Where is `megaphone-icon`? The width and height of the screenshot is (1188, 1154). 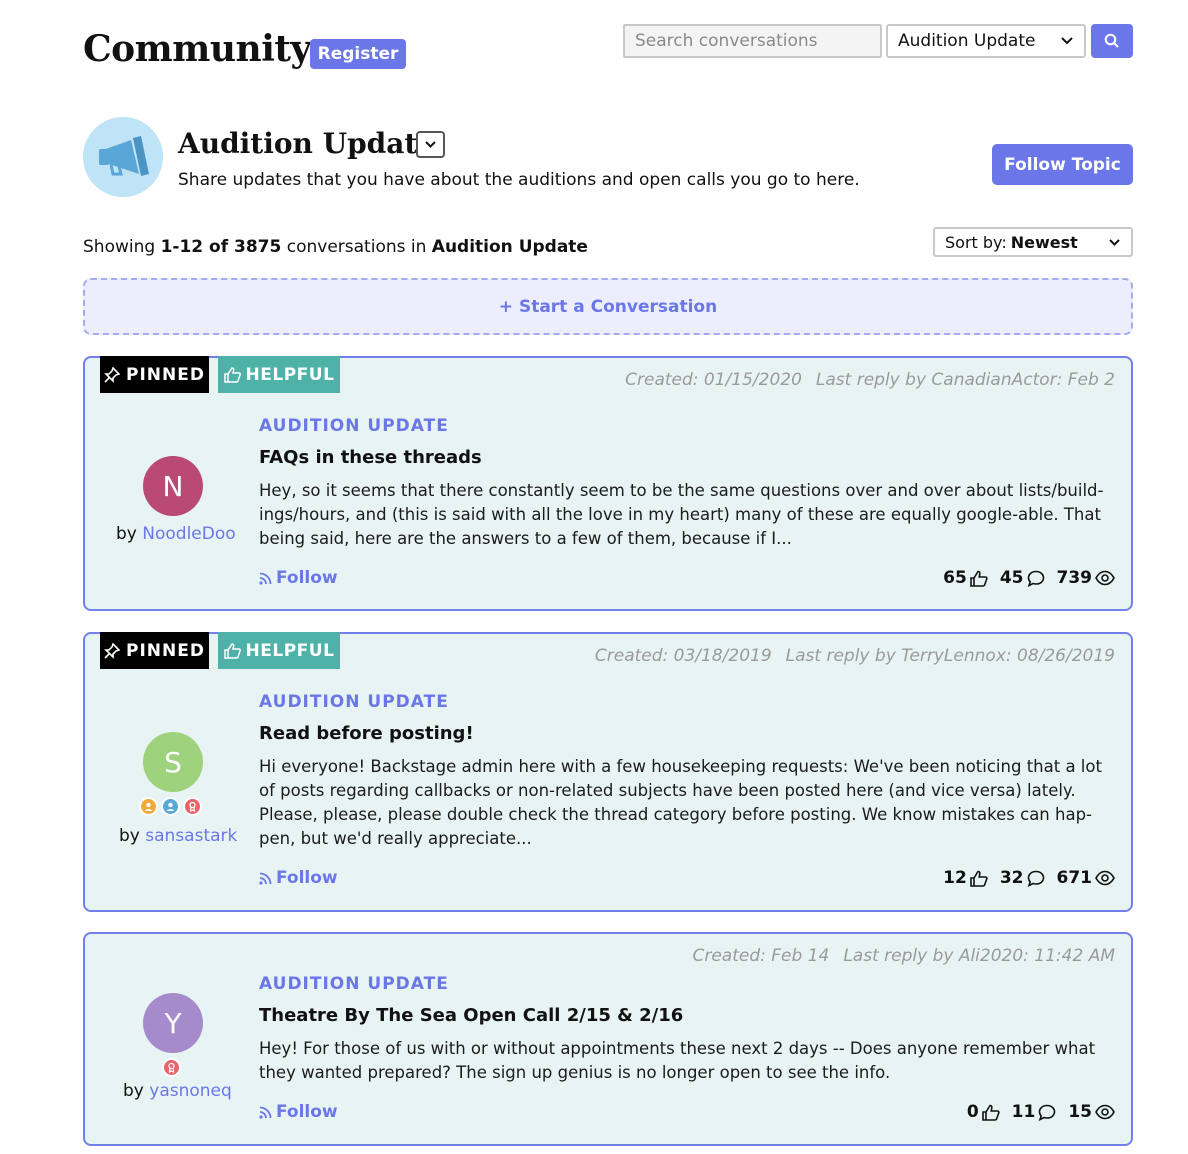 megaphone-icon is located at coordinates (124, 156).